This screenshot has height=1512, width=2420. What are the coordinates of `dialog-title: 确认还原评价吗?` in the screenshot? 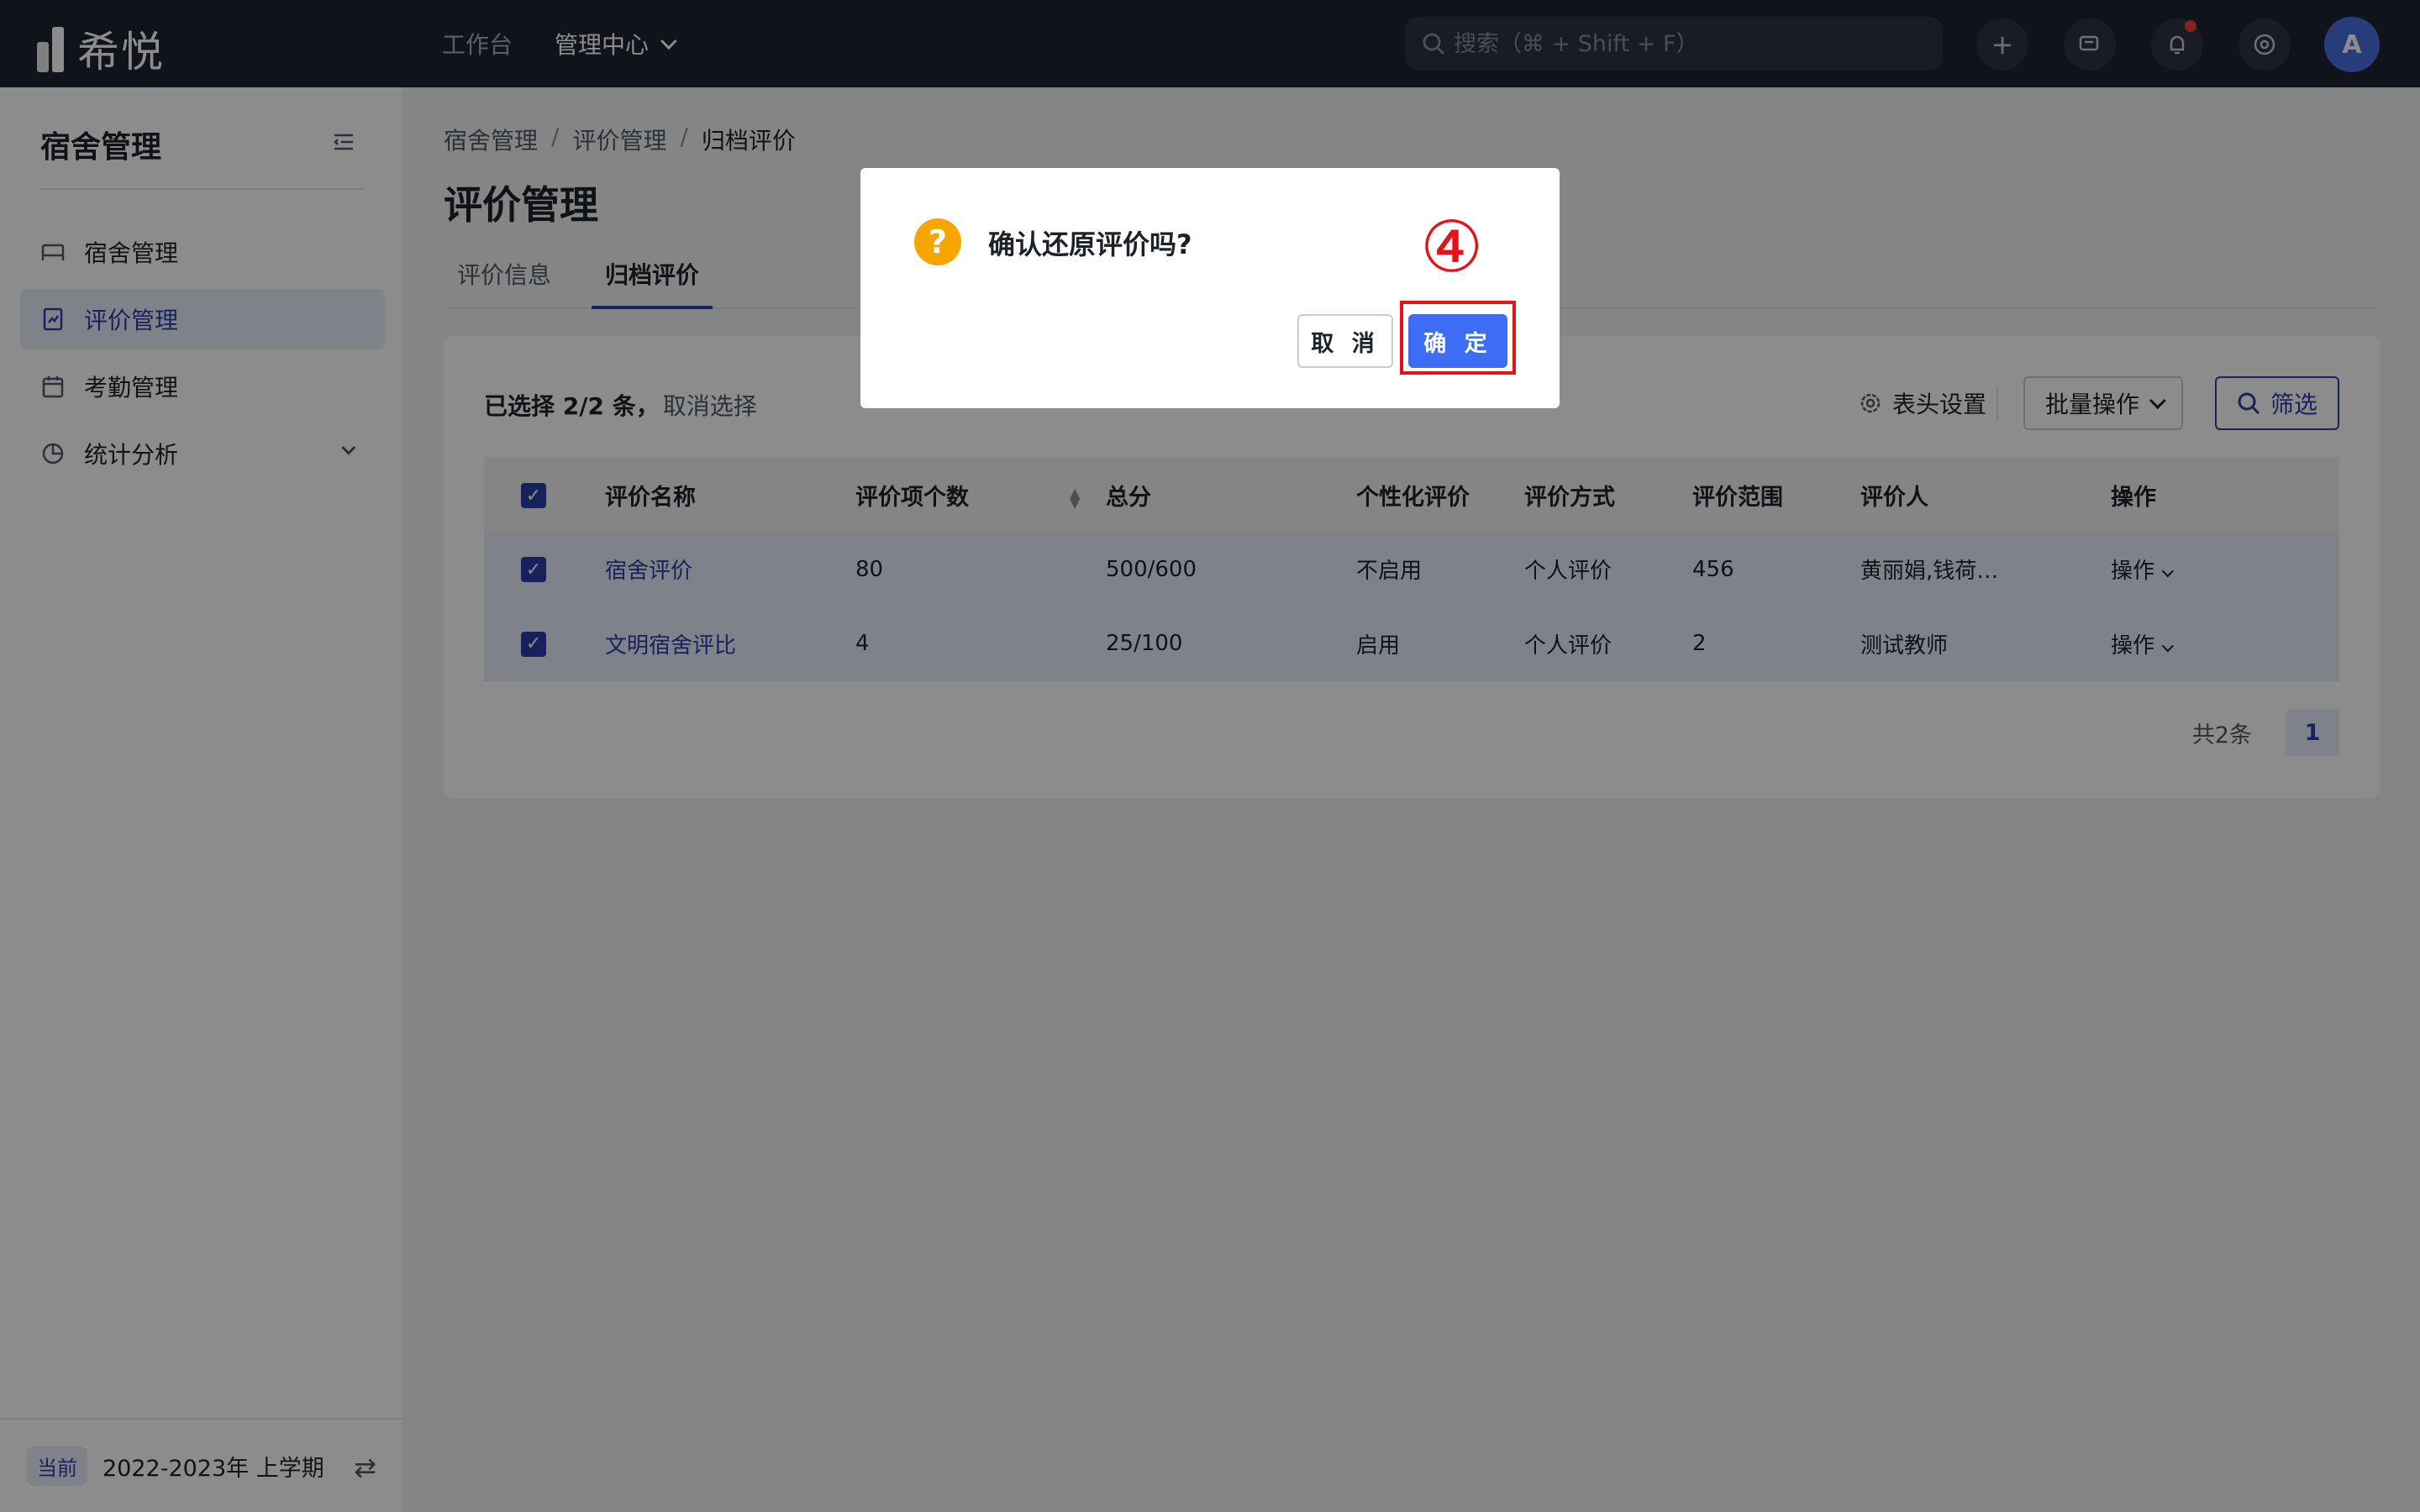 It's located at (1090, 244).